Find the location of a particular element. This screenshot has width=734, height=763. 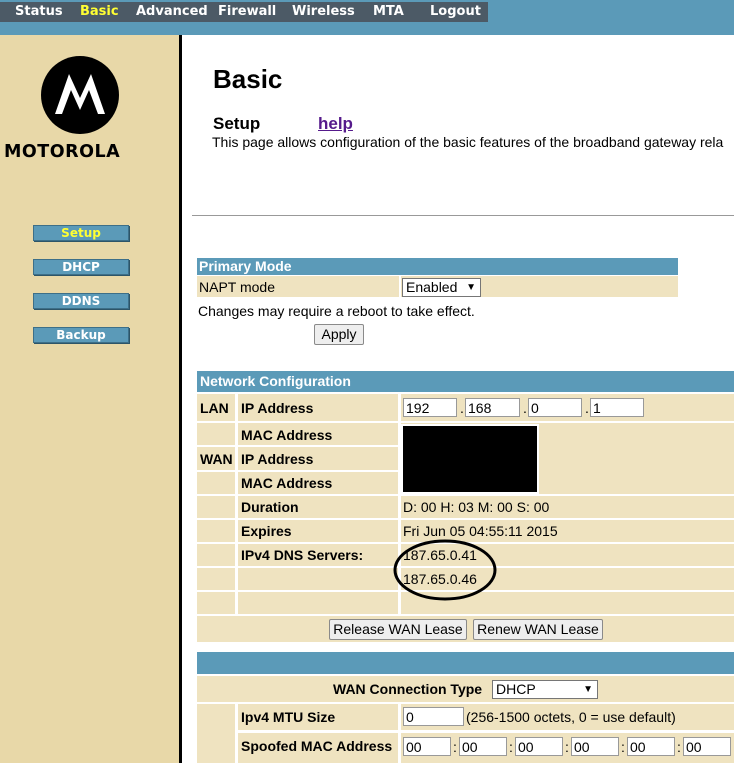

nav-advanced: Advanced is located at coordinates (172, 11).